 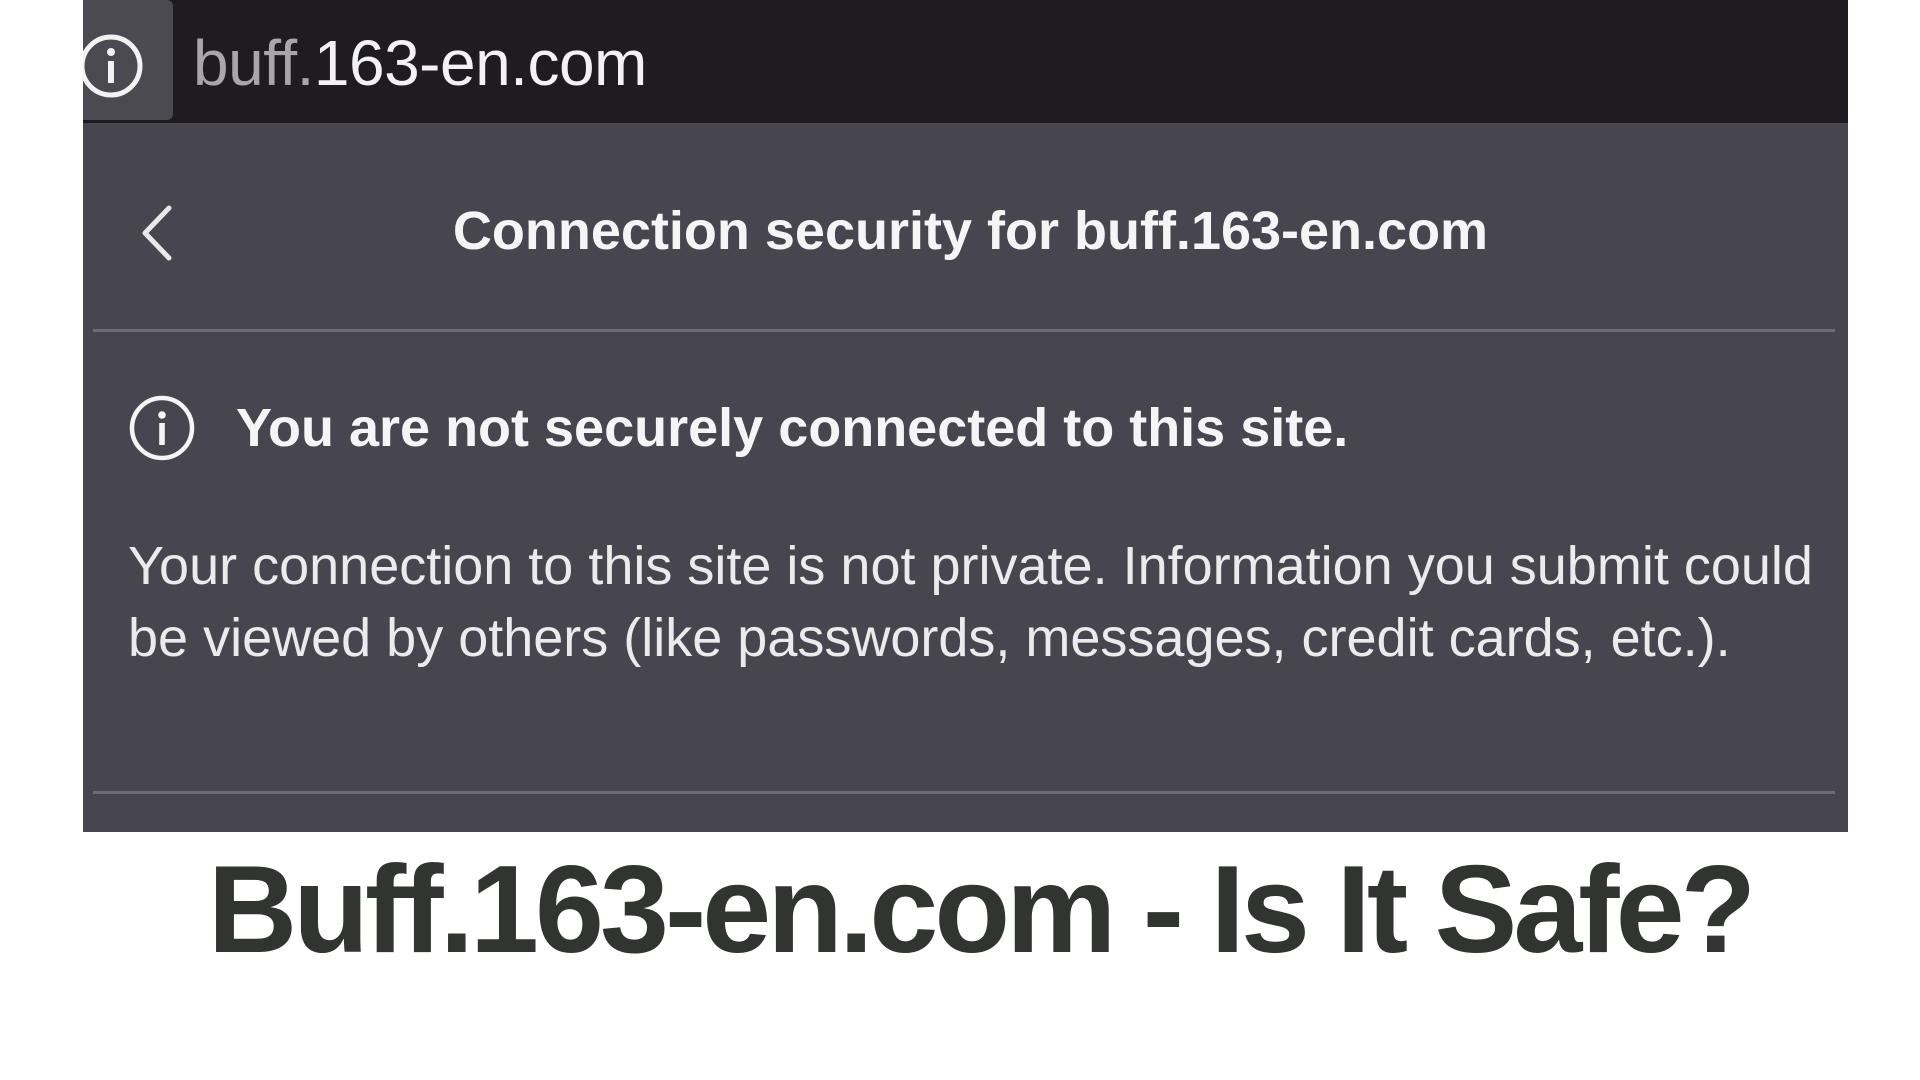 I want to click on site-info-button, so click(x=128, y=60).